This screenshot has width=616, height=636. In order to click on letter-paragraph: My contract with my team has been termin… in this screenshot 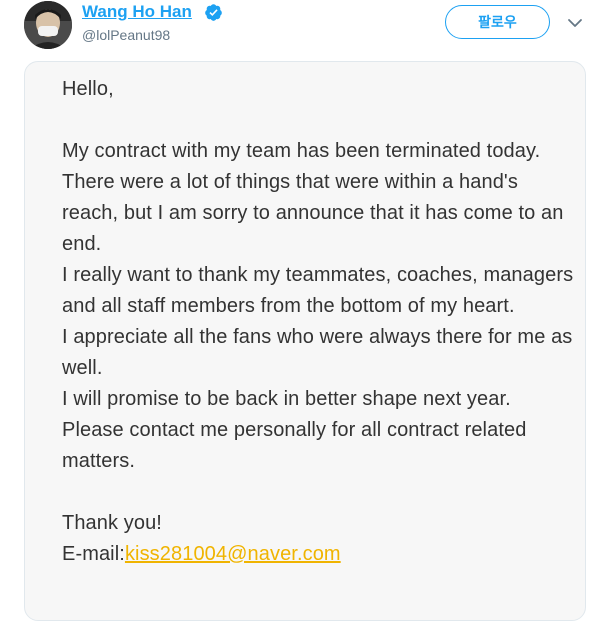, I will do `click(301, 151)`.